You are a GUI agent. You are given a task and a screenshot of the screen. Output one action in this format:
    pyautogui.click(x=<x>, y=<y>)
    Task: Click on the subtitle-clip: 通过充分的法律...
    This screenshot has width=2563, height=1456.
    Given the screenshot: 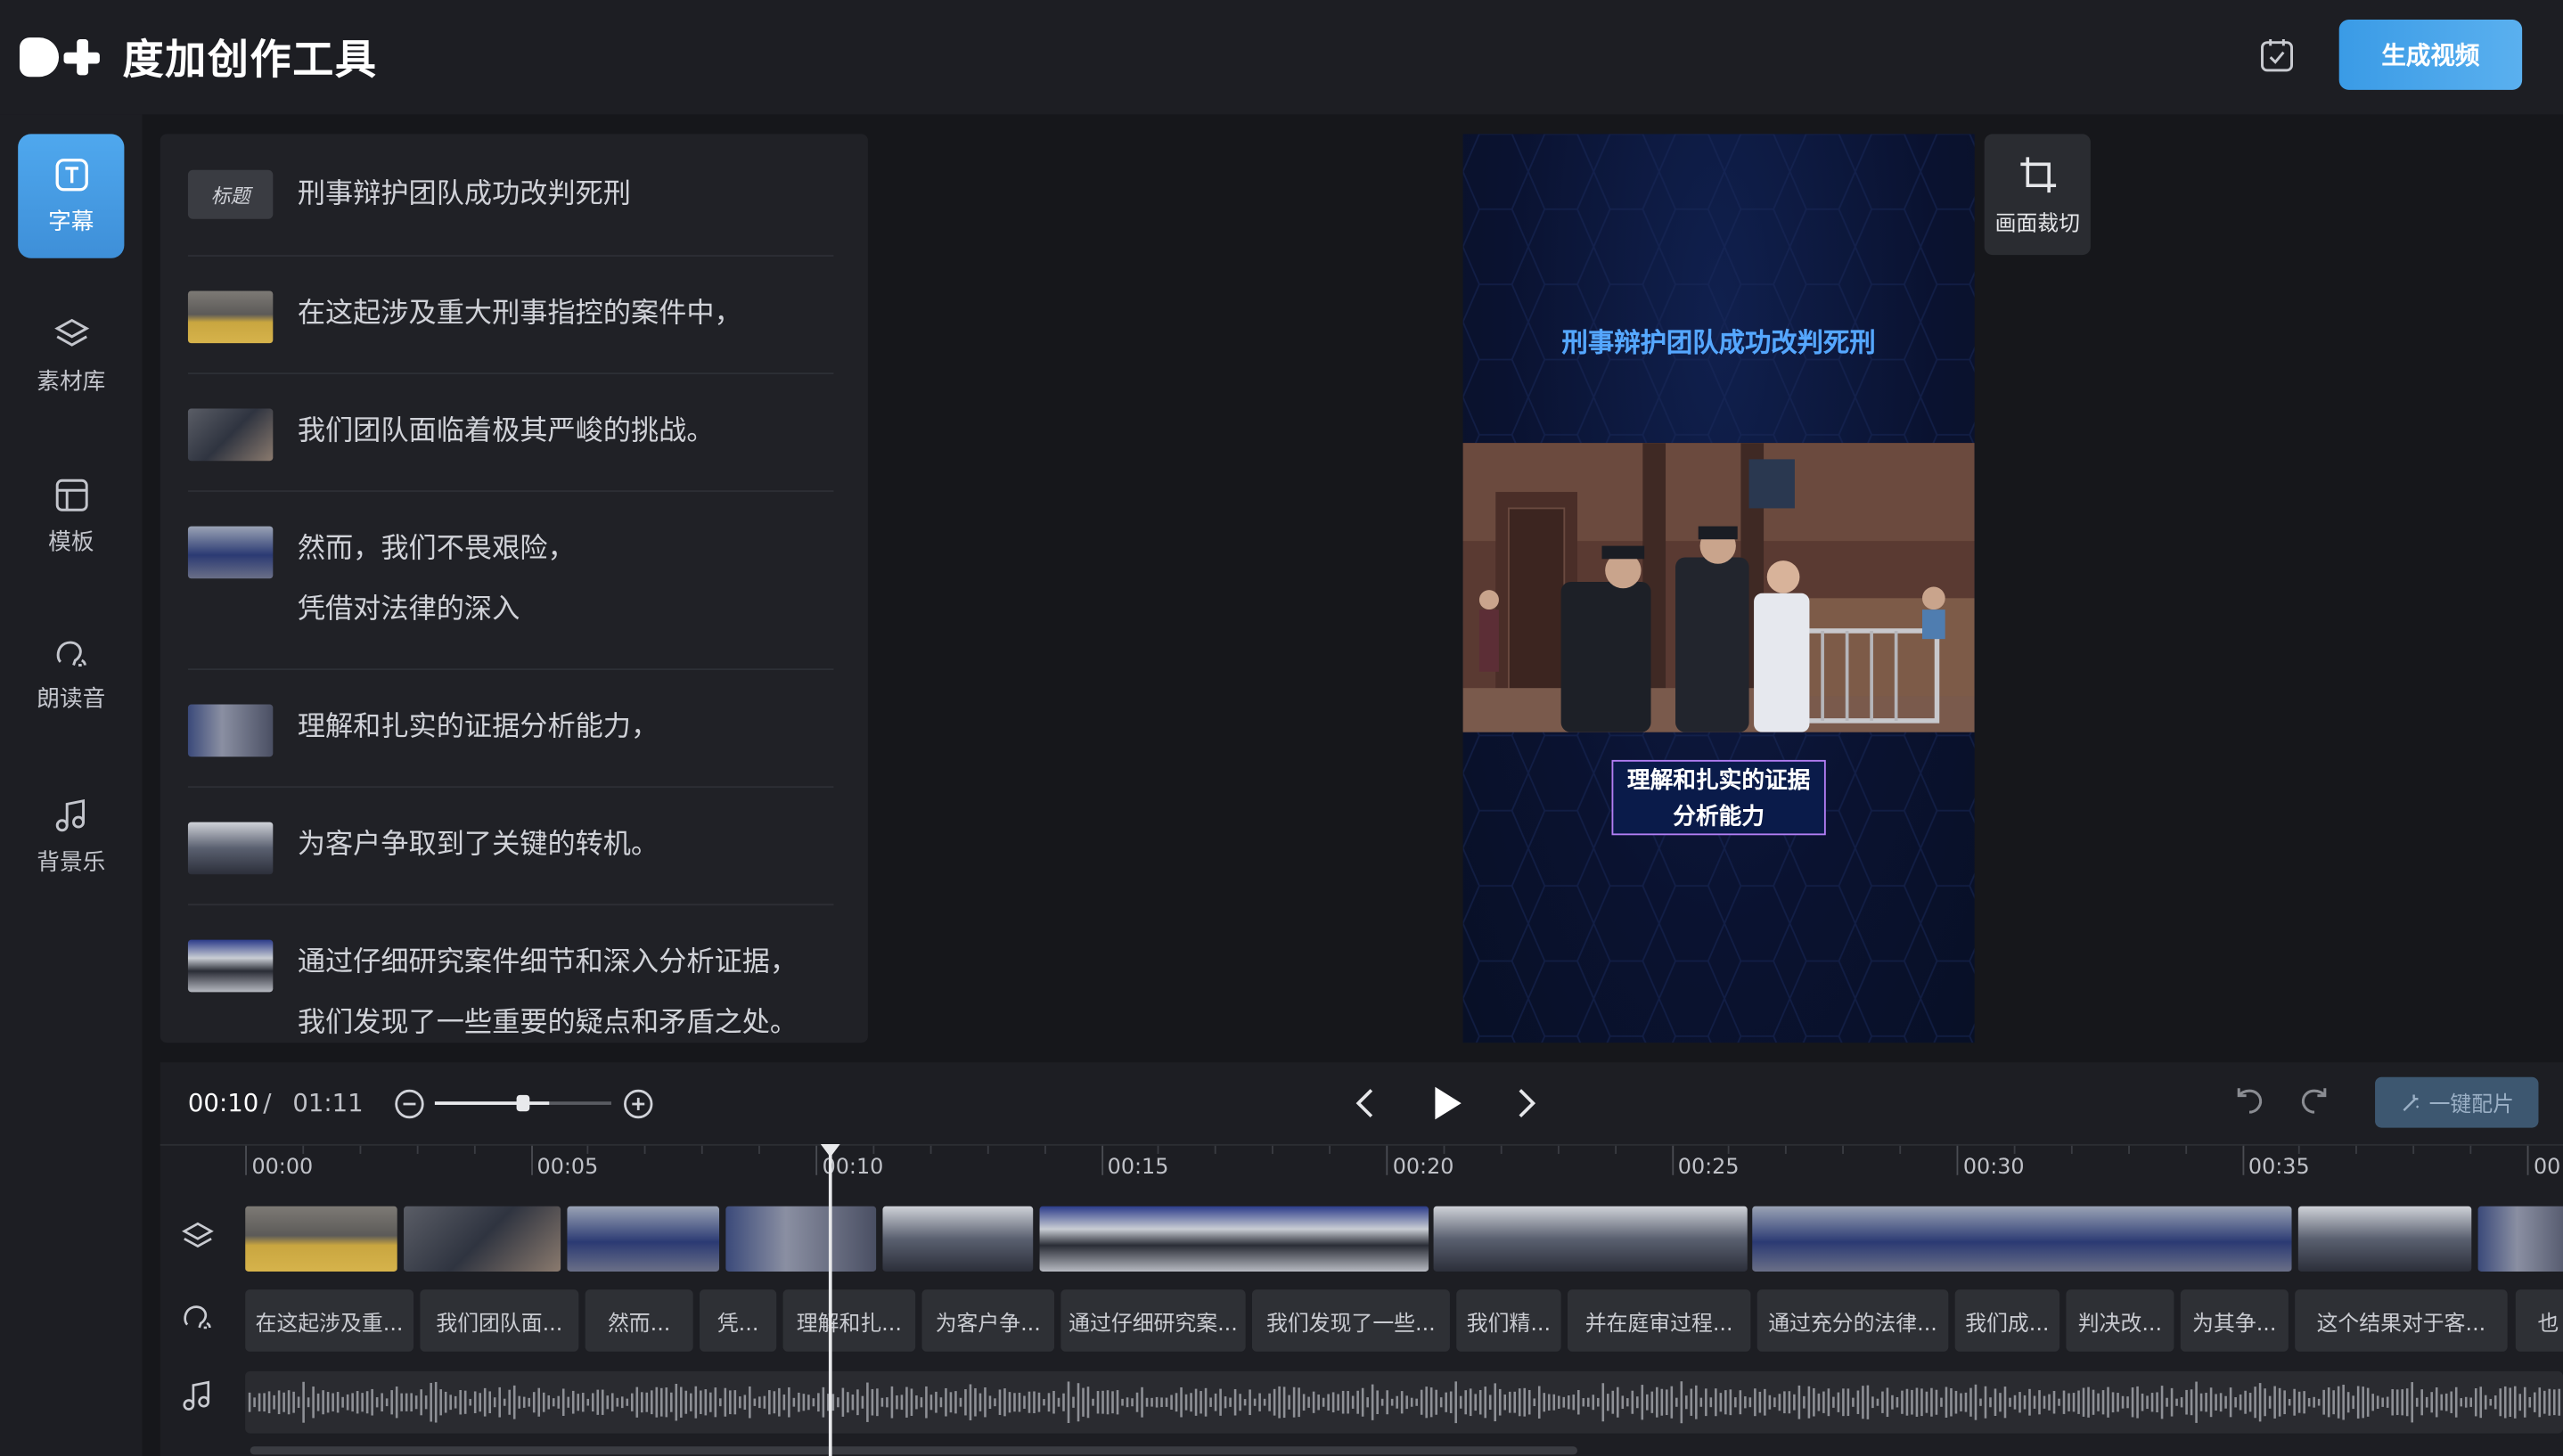 What is the action you would take?
    pyautogui.click(x=1853, y=1320)
    